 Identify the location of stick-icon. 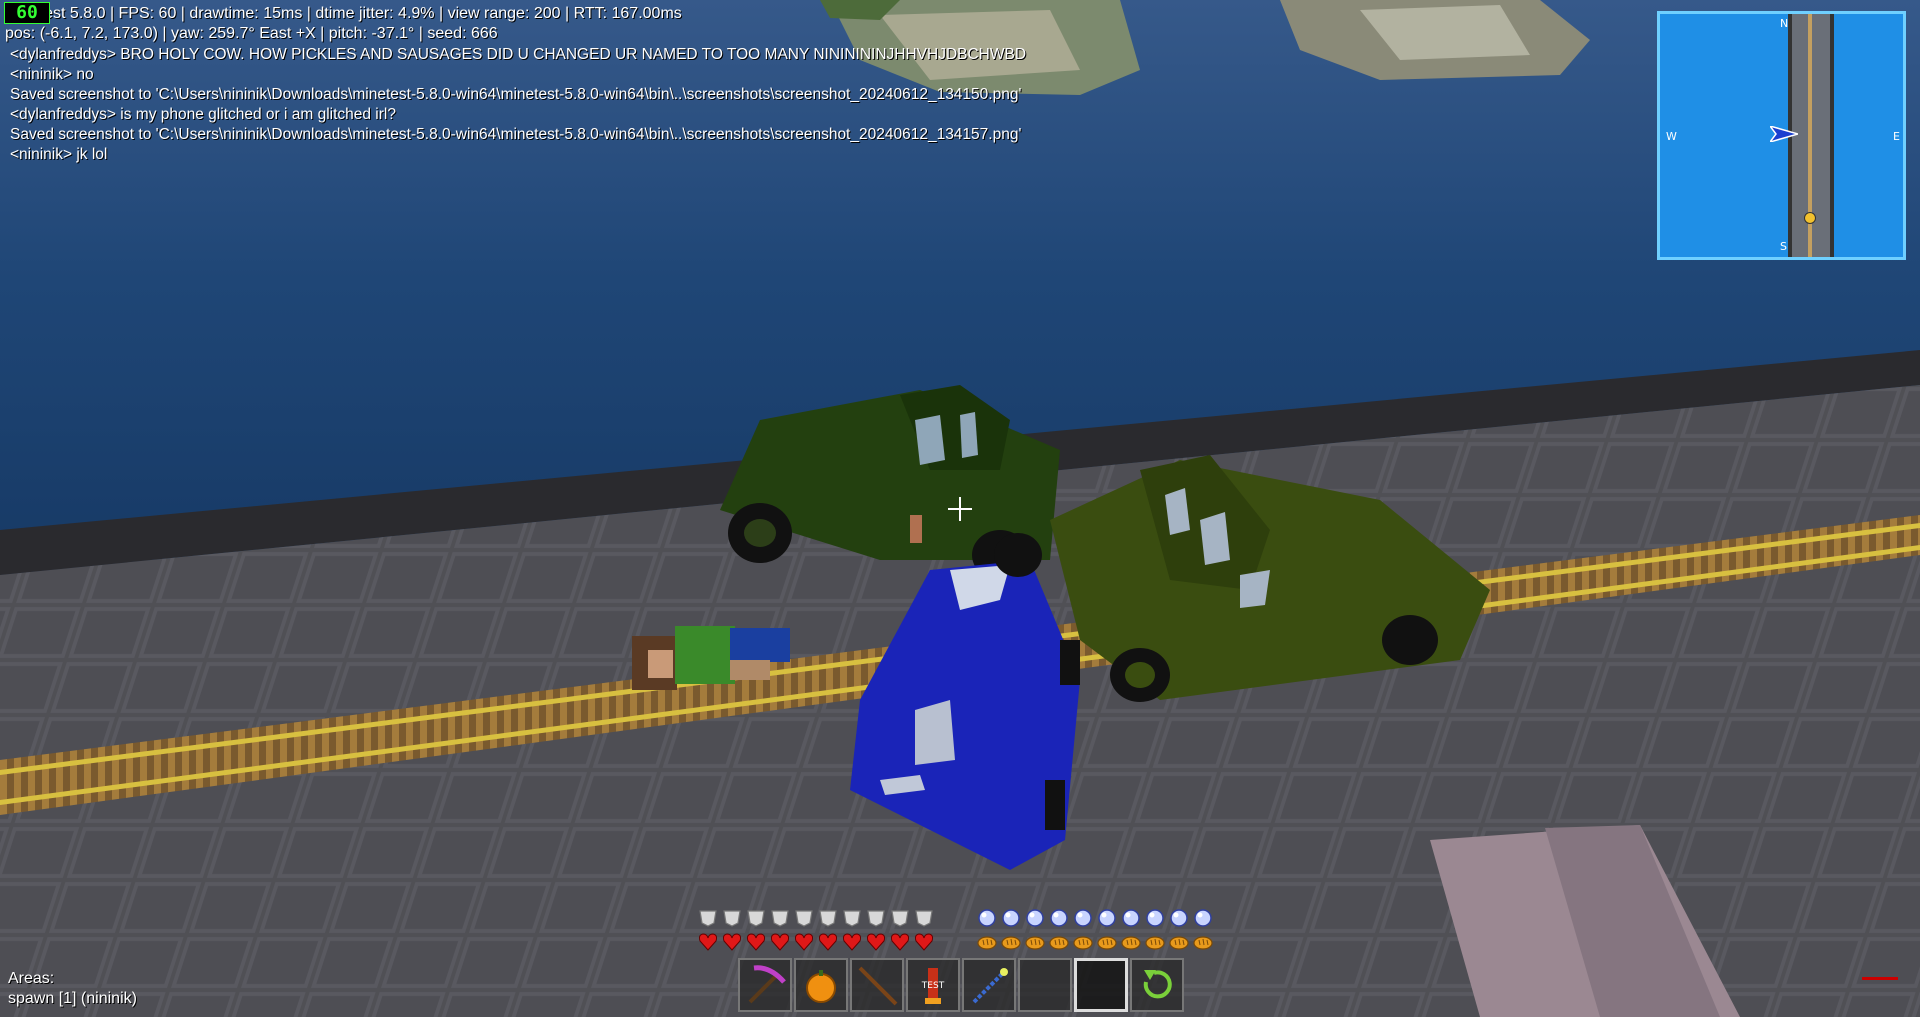
(878, 986).